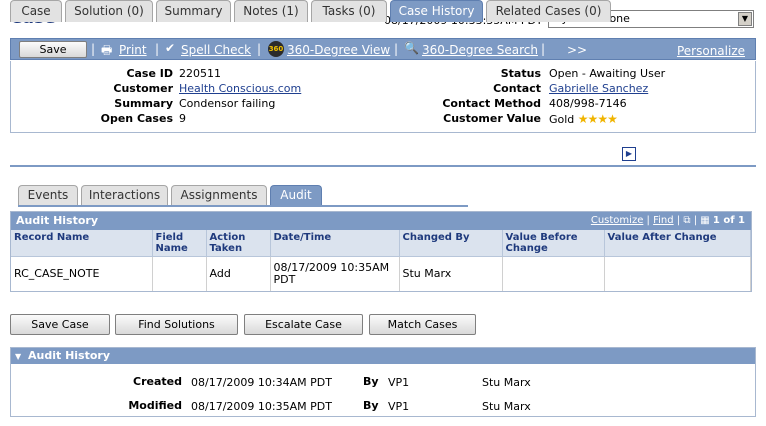 The height and width of the screenshot is (426, 766). I want to click on customer-label: Customer, so click(143, 88).